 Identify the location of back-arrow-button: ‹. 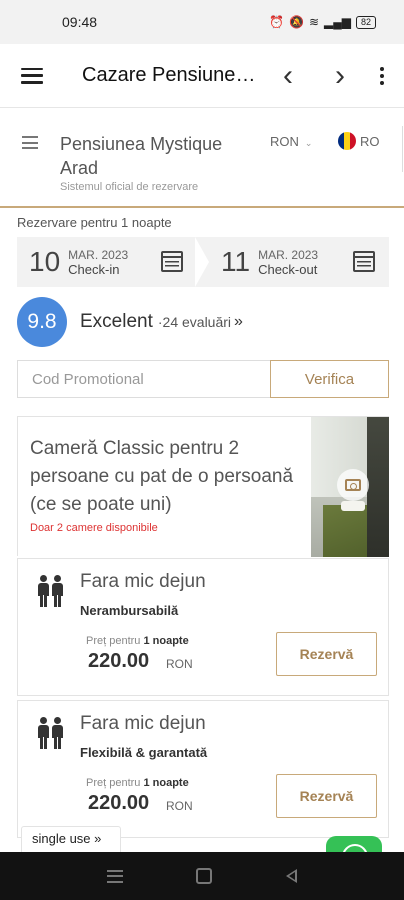
(288, 76).